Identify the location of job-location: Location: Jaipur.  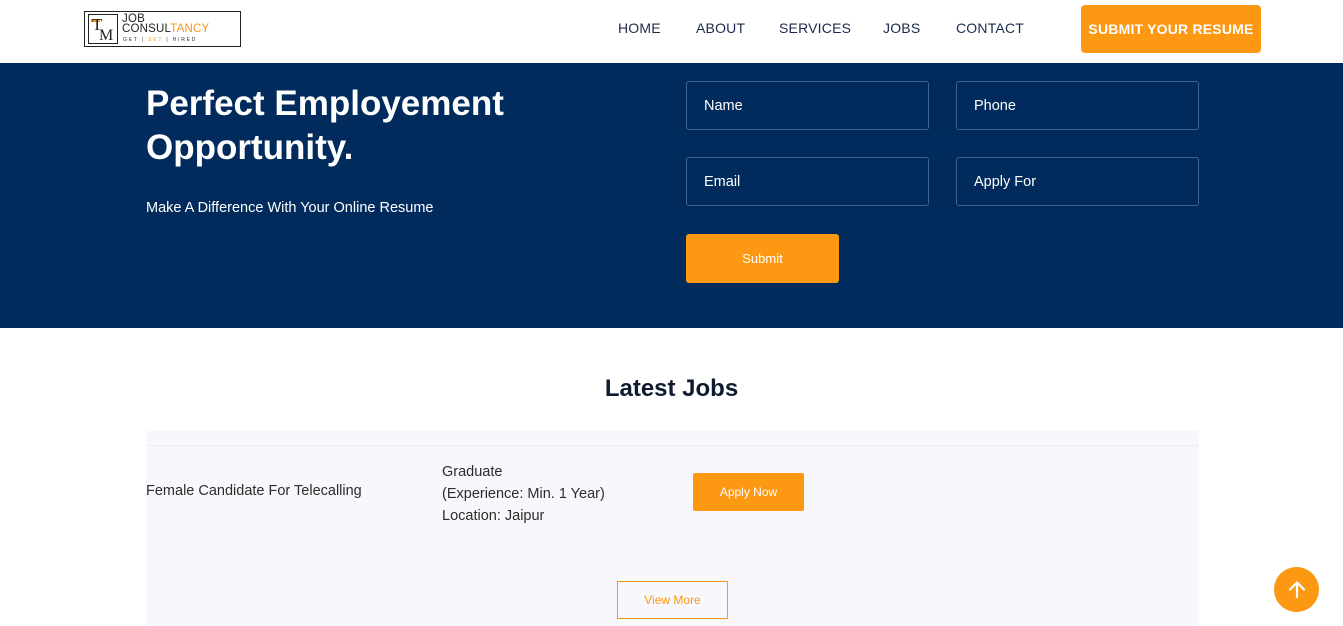
(493, 516).